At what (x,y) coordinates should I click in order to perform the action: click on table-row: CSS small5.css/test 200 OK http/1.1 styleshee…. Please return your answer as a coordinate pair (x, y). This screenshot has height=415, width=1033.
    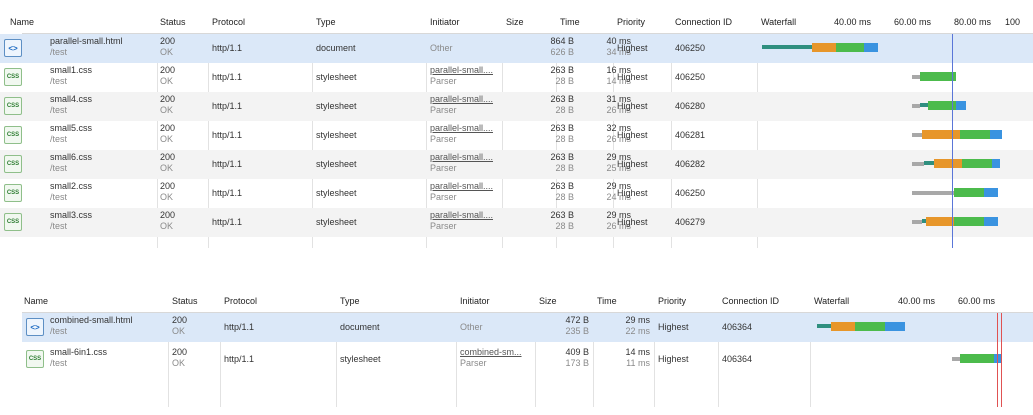
    Looking at the image, I should click on (516, 135).